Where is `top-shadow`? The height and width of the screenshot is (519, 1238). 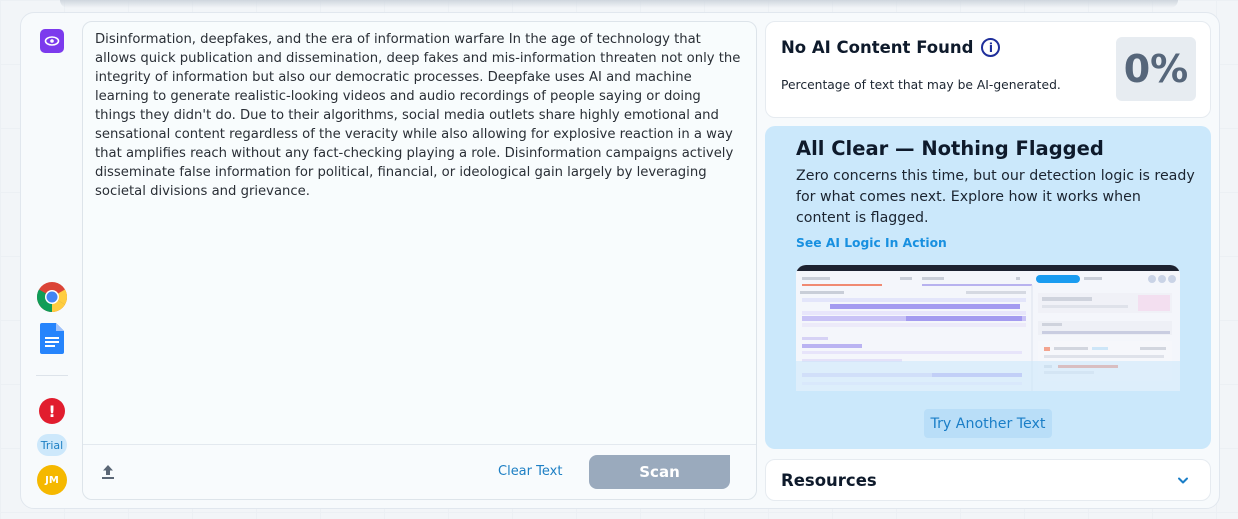
top-shadow is located at coordinates (619, 4).